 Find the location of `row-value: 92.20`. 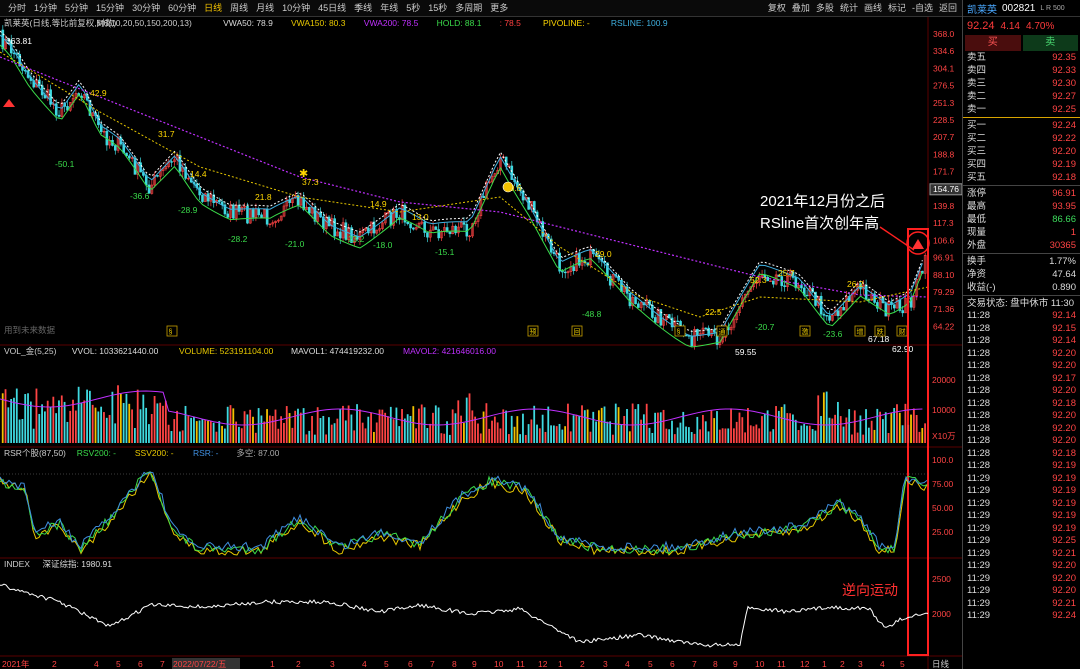

row-value: 92.20 is located at coordinates (1064, 151).